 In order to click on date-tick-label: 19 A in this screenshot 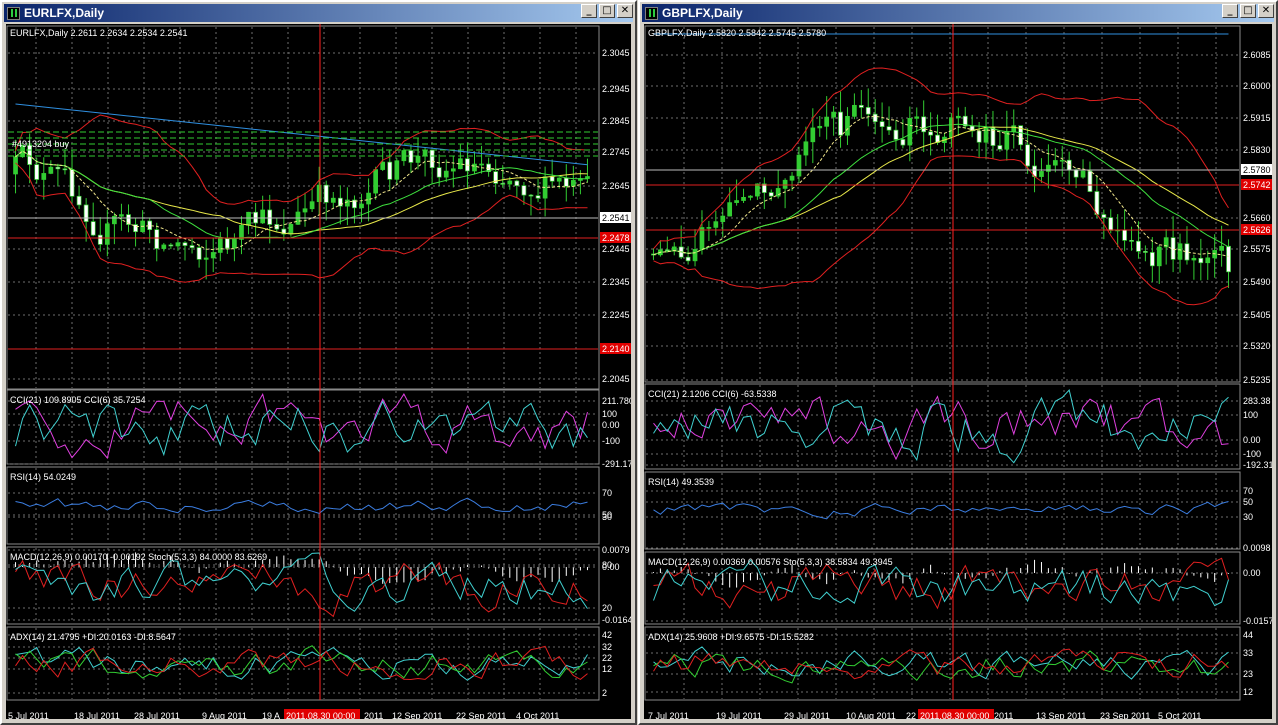, I will do `click(271, 715)`.